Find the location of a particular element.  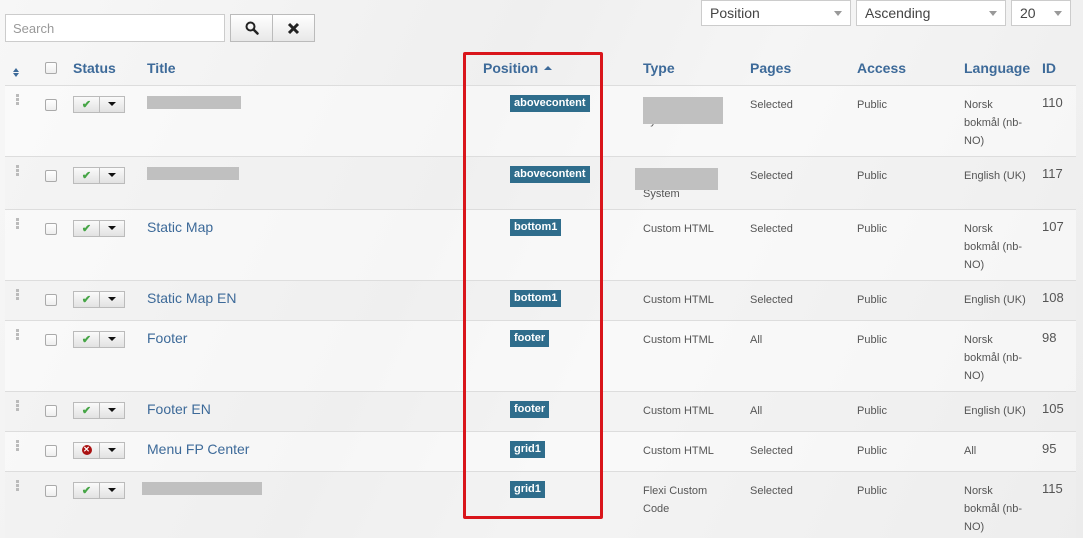

header-status: Status is located at coordinates (110, 69).